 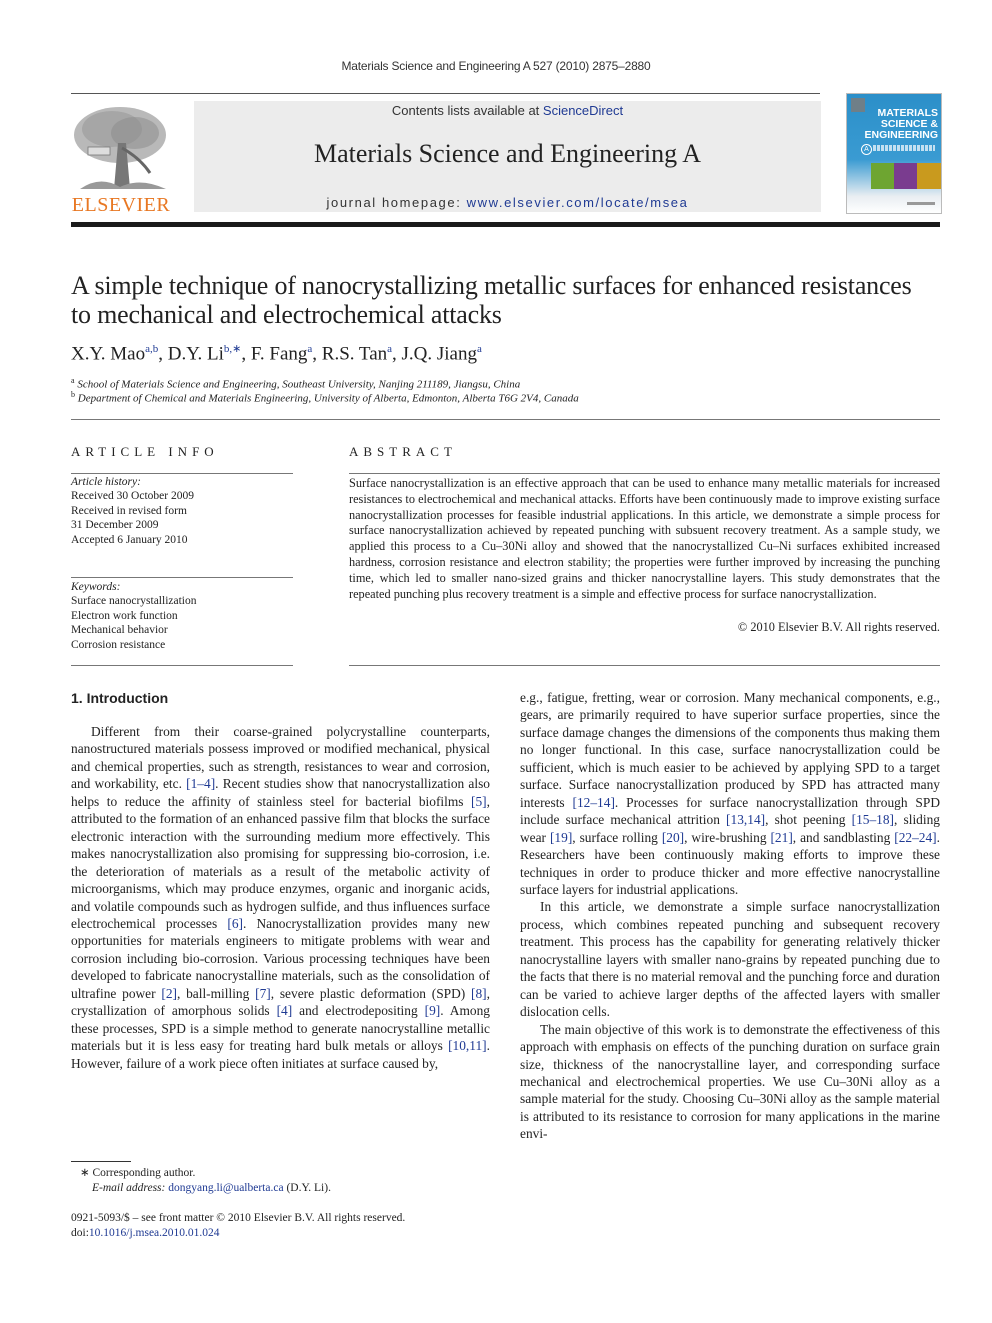 I want to click on author: F. Fang, so click(x=279, y=354).